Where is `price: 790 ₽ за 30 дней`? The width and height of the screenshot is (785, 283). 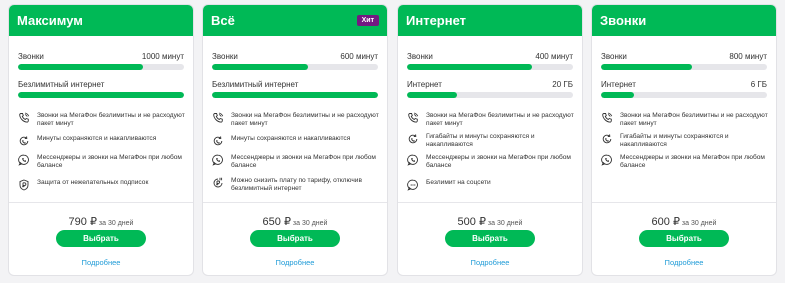
price: 790 ₽ за 30 дней is located at coordinates (101, 221).